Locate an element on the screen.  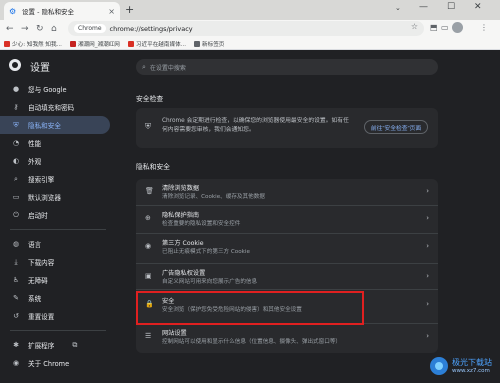
forward-icon: → is located at coordinates (25, 29).